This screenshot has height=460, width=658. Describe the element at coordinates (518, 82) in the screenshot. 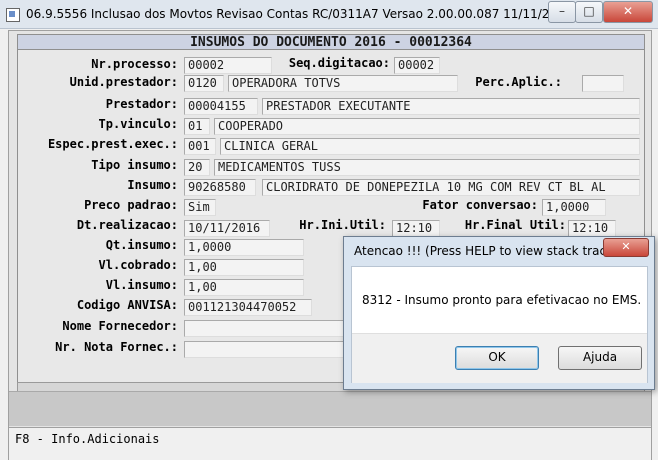

I see `perc-aplic-label: Perc.Aplic.:` at that location.